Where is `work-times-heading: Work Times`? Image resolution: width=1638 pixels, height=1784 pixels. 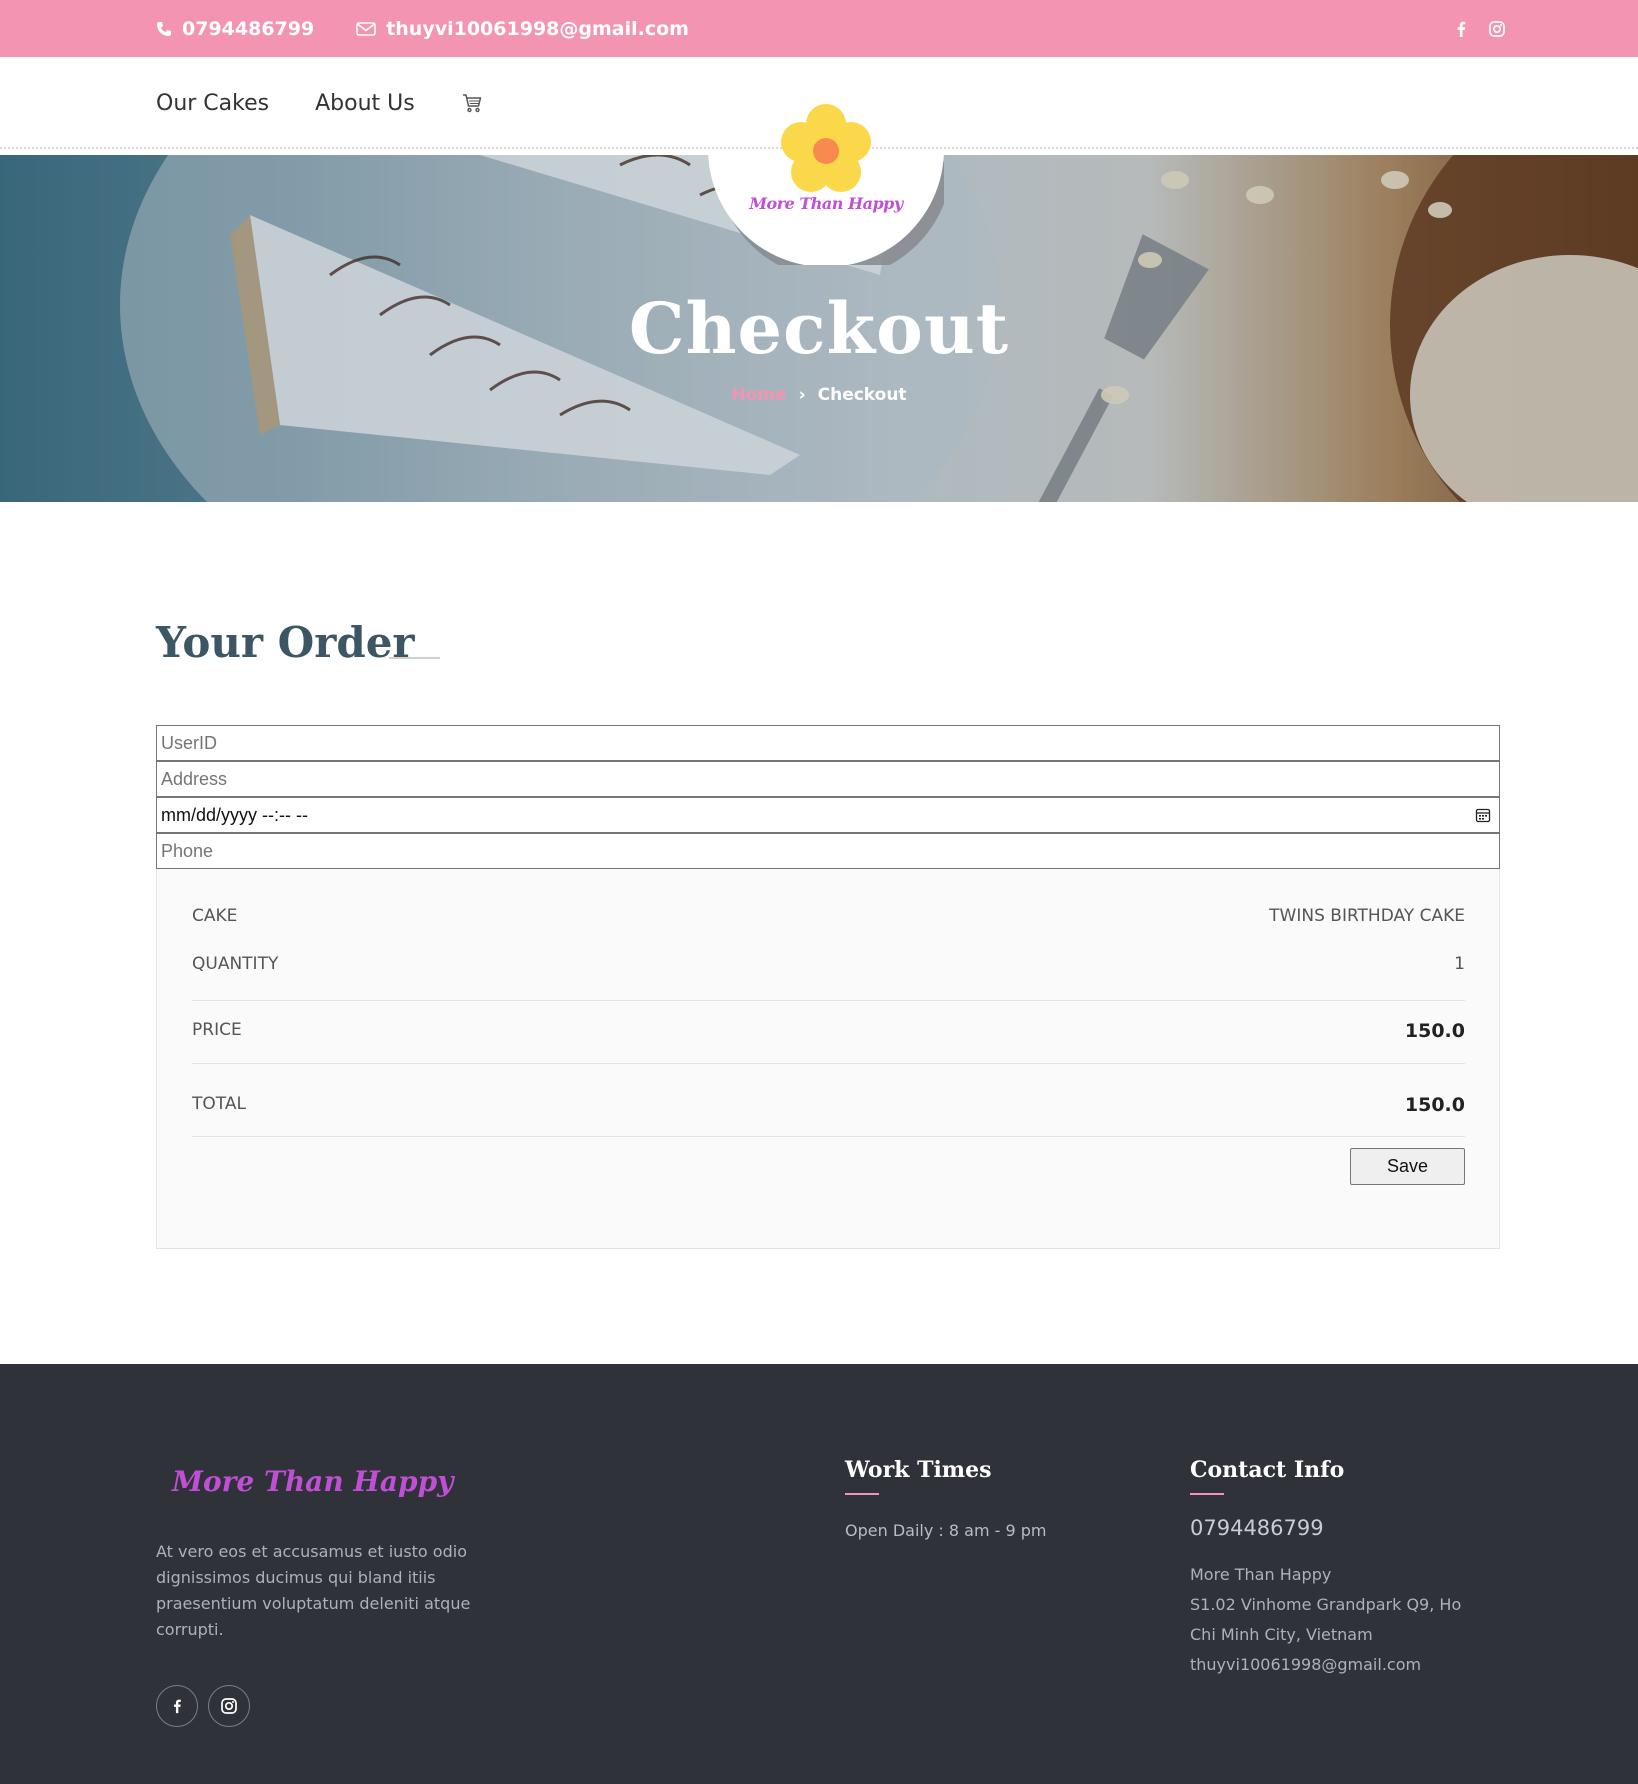 work-times-heading: Work Times is located at coordinates (918, 1470).